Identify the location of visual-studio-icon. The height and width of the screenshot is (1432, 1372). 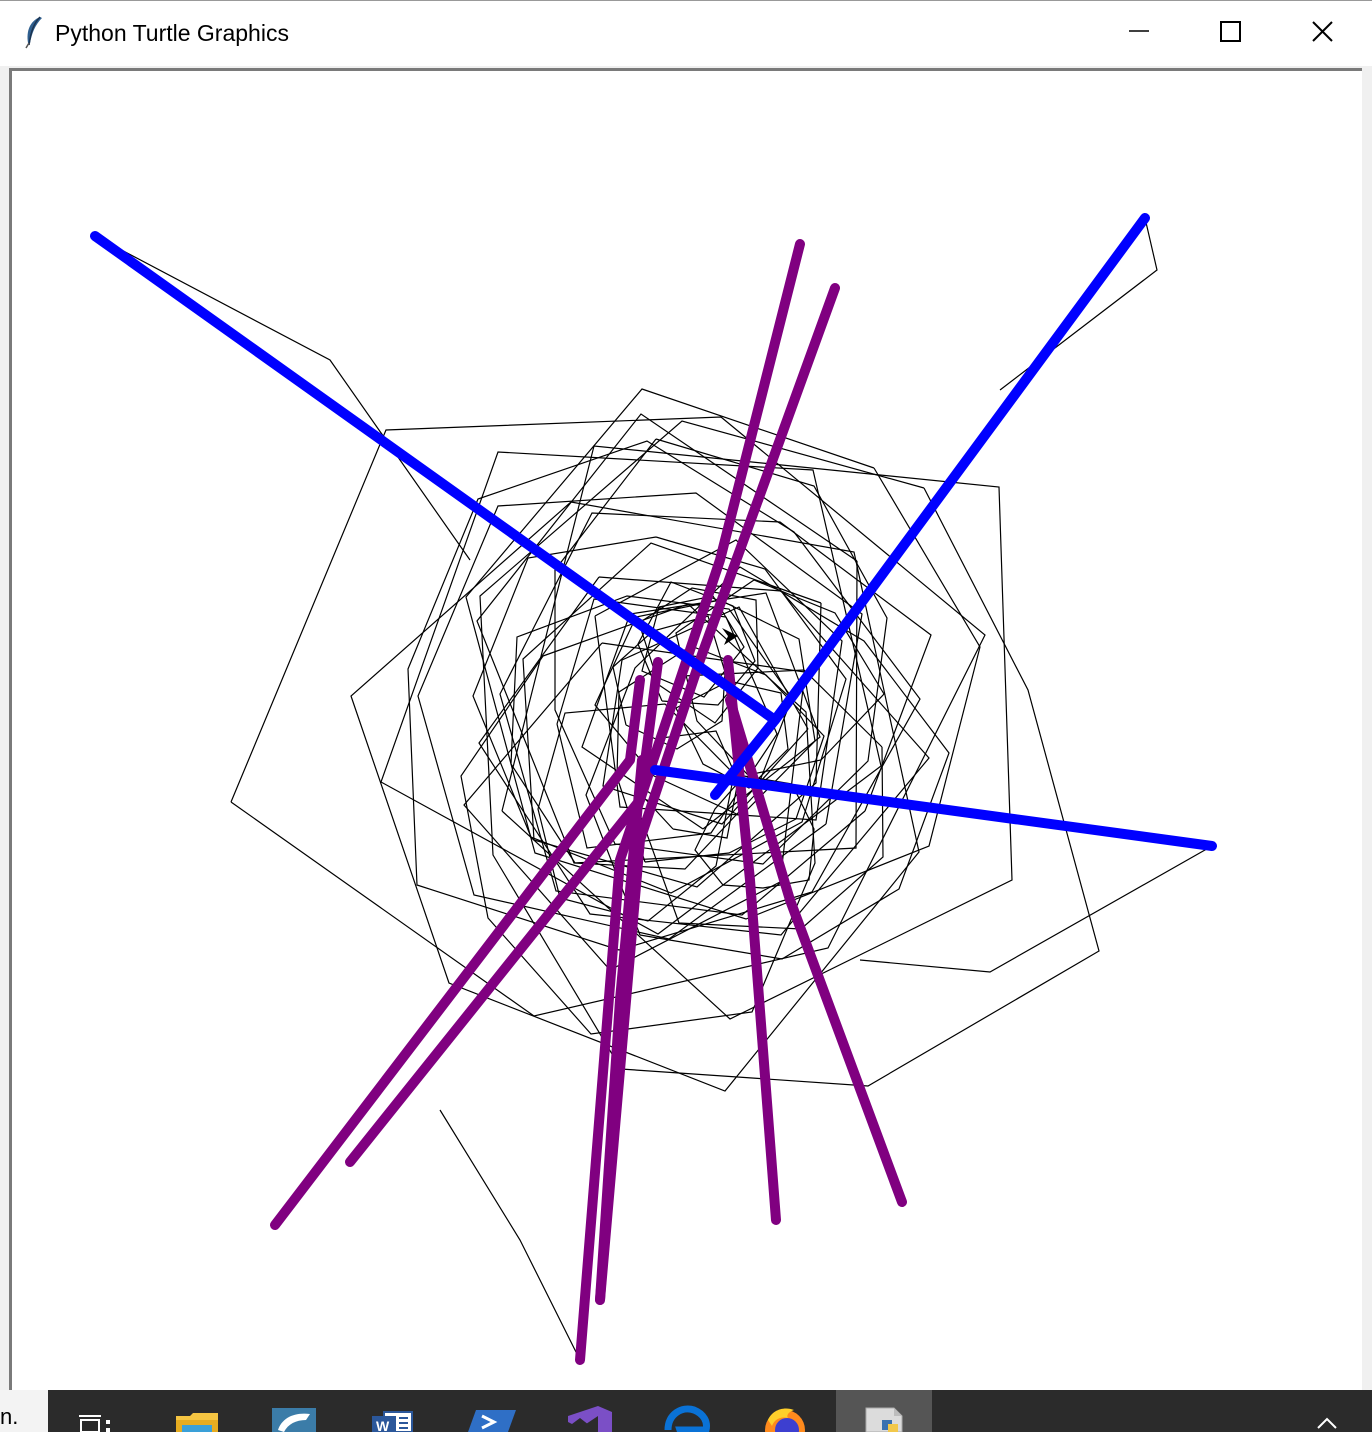
(590, 1419).